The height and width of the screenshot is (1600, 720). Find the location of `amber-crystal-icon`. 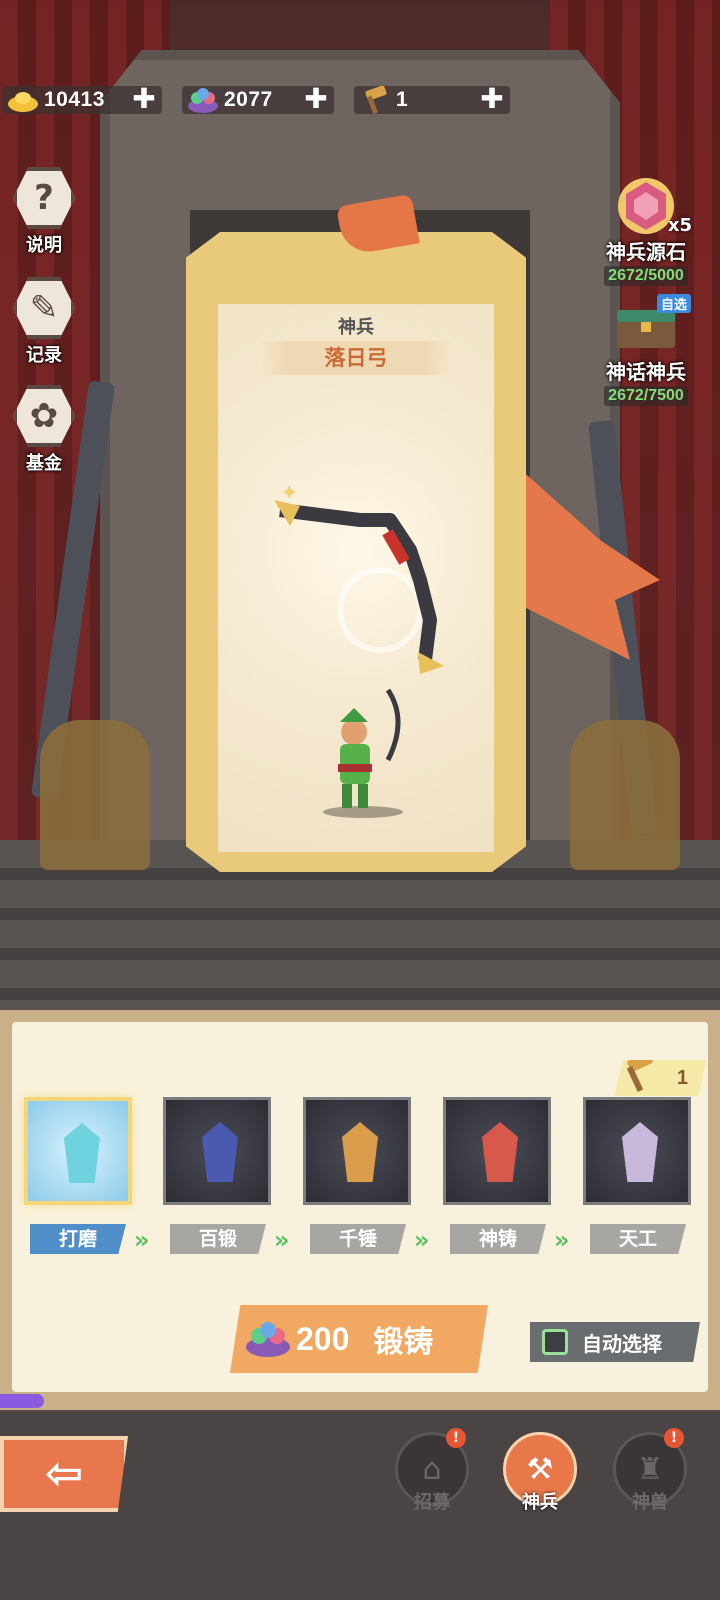

amber-crystal-icon is located at coordinates (360, 1152).